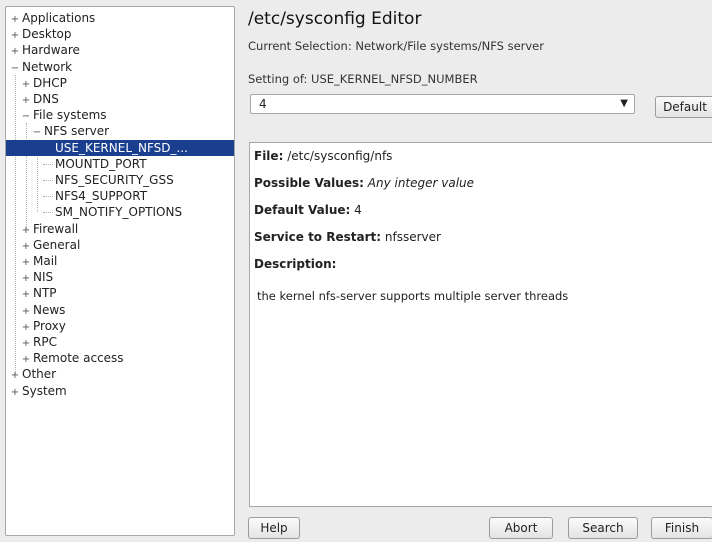  I want to click on tree-node: NFS_SECURITY_GSS, so click(108, 180).